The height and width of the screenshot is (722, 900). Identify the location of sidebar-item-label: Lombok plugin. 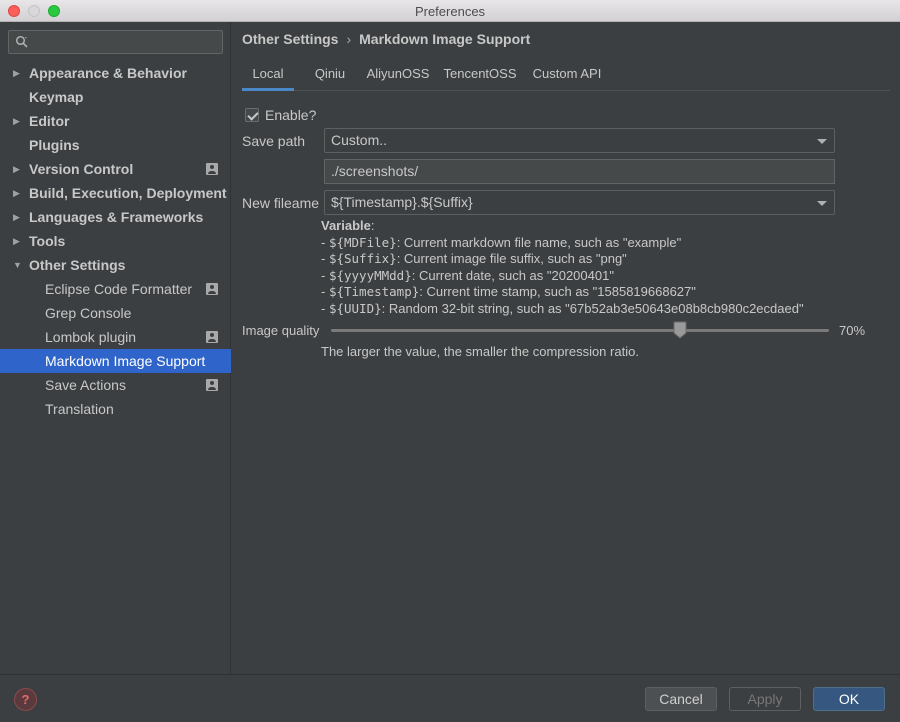
(91, 337).